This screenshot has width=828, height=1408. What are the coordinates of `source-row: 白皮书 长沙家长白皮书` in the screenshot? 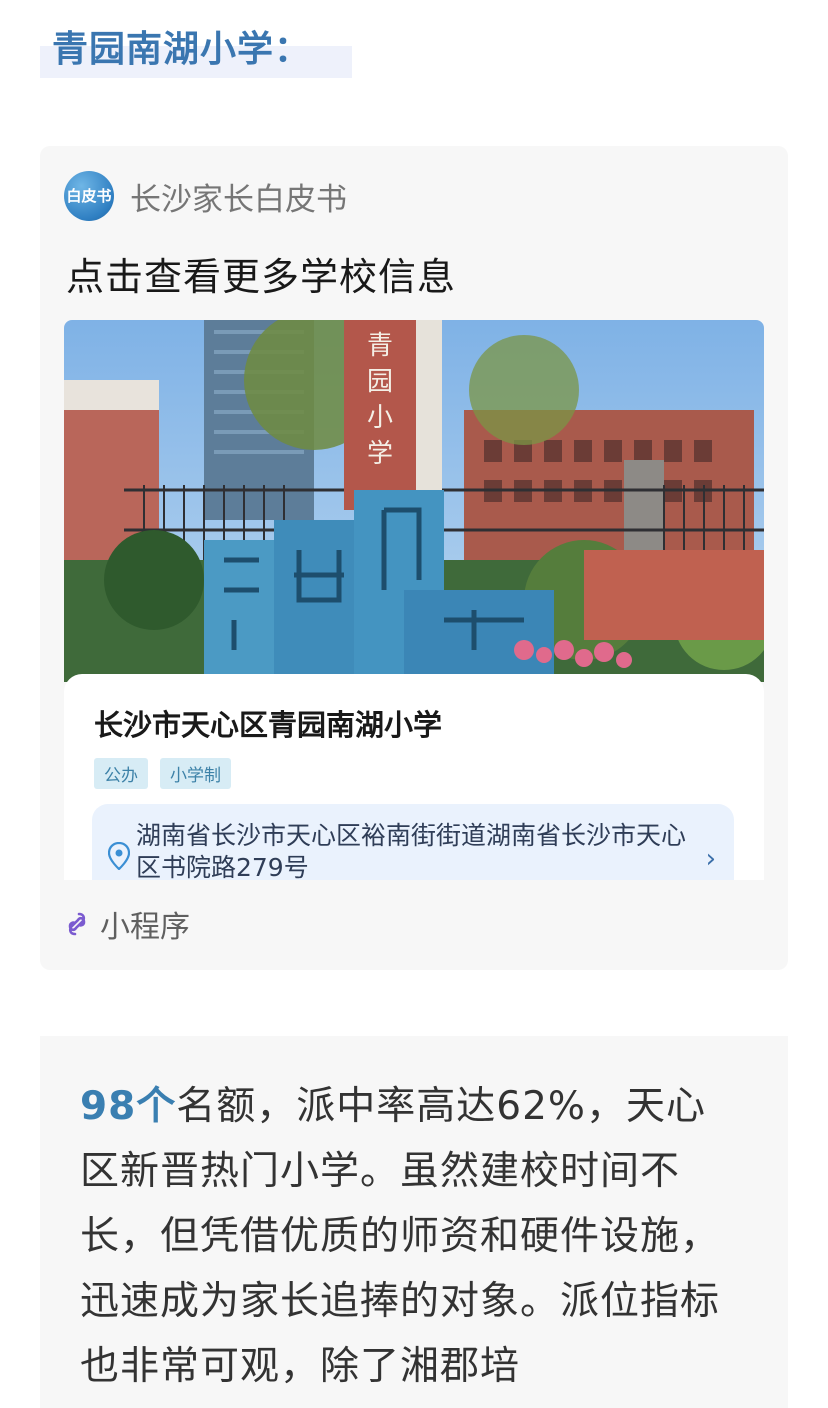 It's located at (205, 196).